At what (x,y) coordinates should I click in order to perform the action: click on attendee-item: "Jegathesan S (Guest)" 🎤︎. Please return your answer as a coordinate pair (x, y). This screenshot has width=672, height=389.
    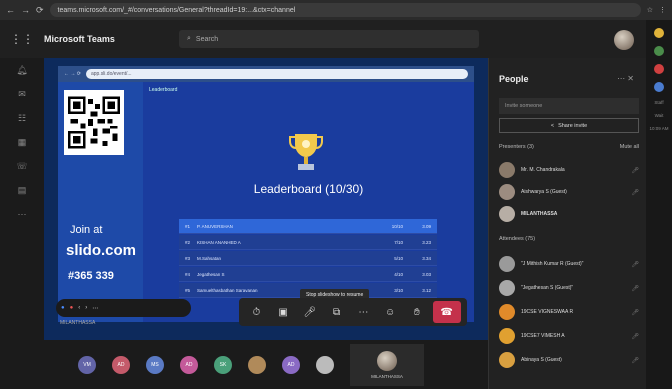
    Looking at the image, I should click on (569, 288).